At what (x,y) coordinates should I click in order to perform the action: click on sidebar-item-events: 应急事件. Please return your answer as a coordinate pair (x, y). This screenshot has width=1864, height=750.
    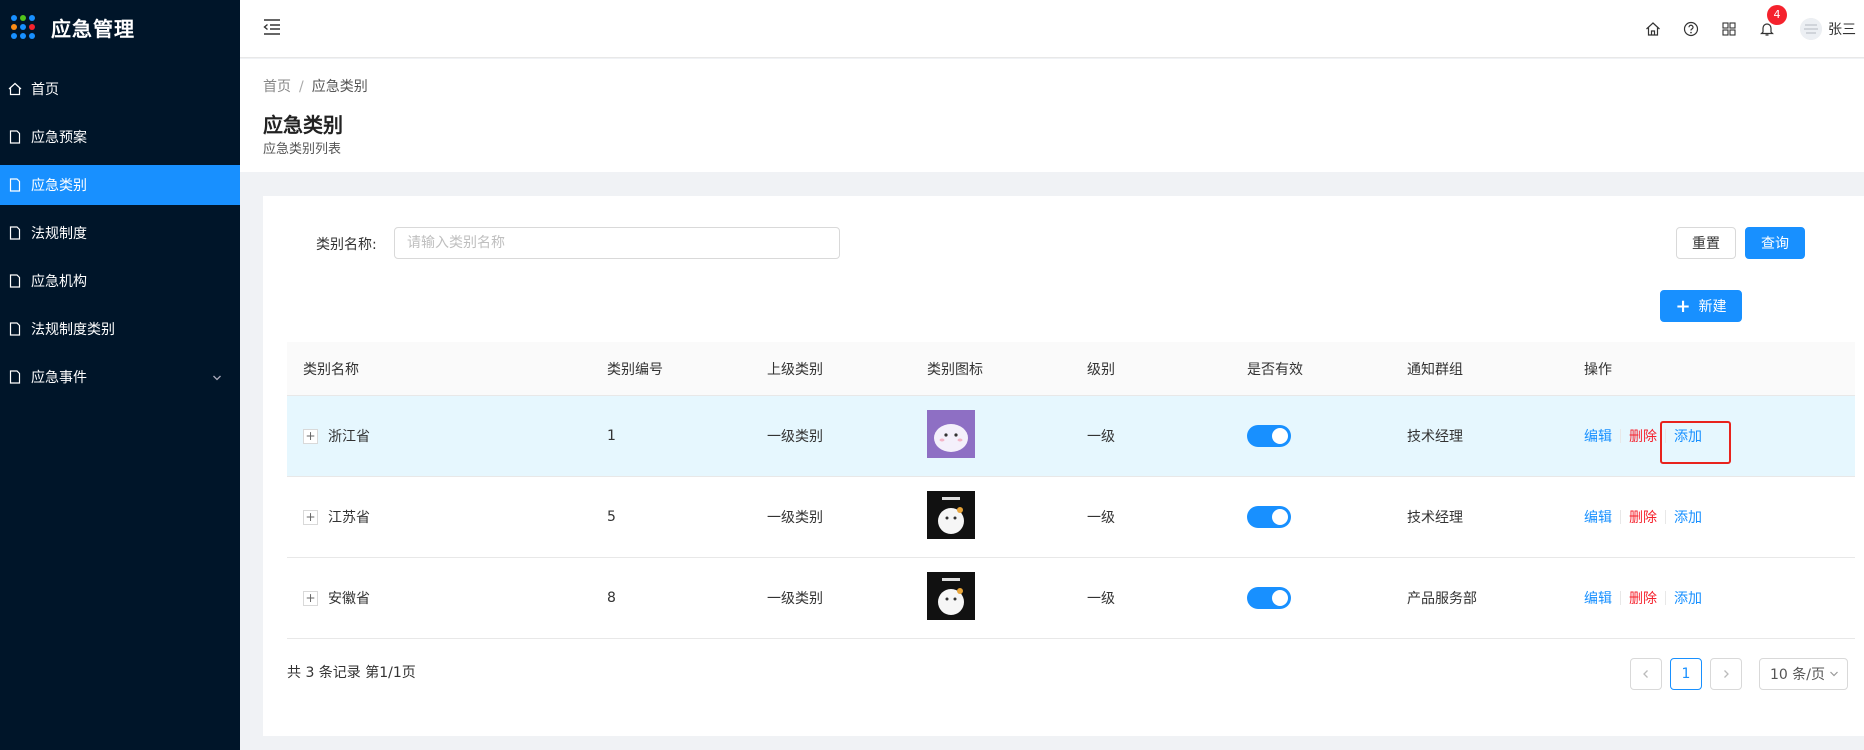
    Looking at the image, I should click on (120, 377).